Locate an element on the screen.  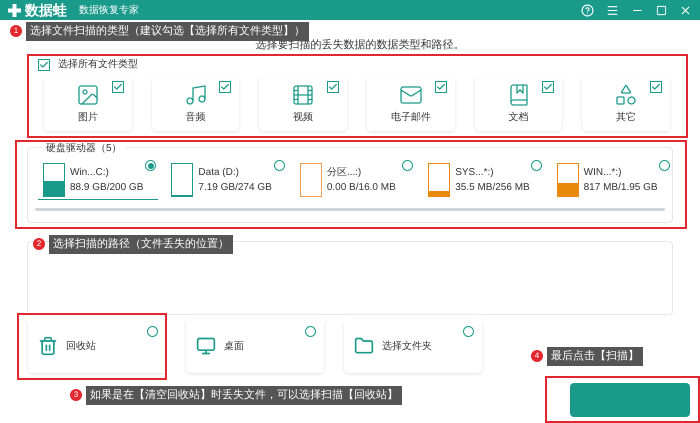
music-note-icon is located at coordinates (196, 94).